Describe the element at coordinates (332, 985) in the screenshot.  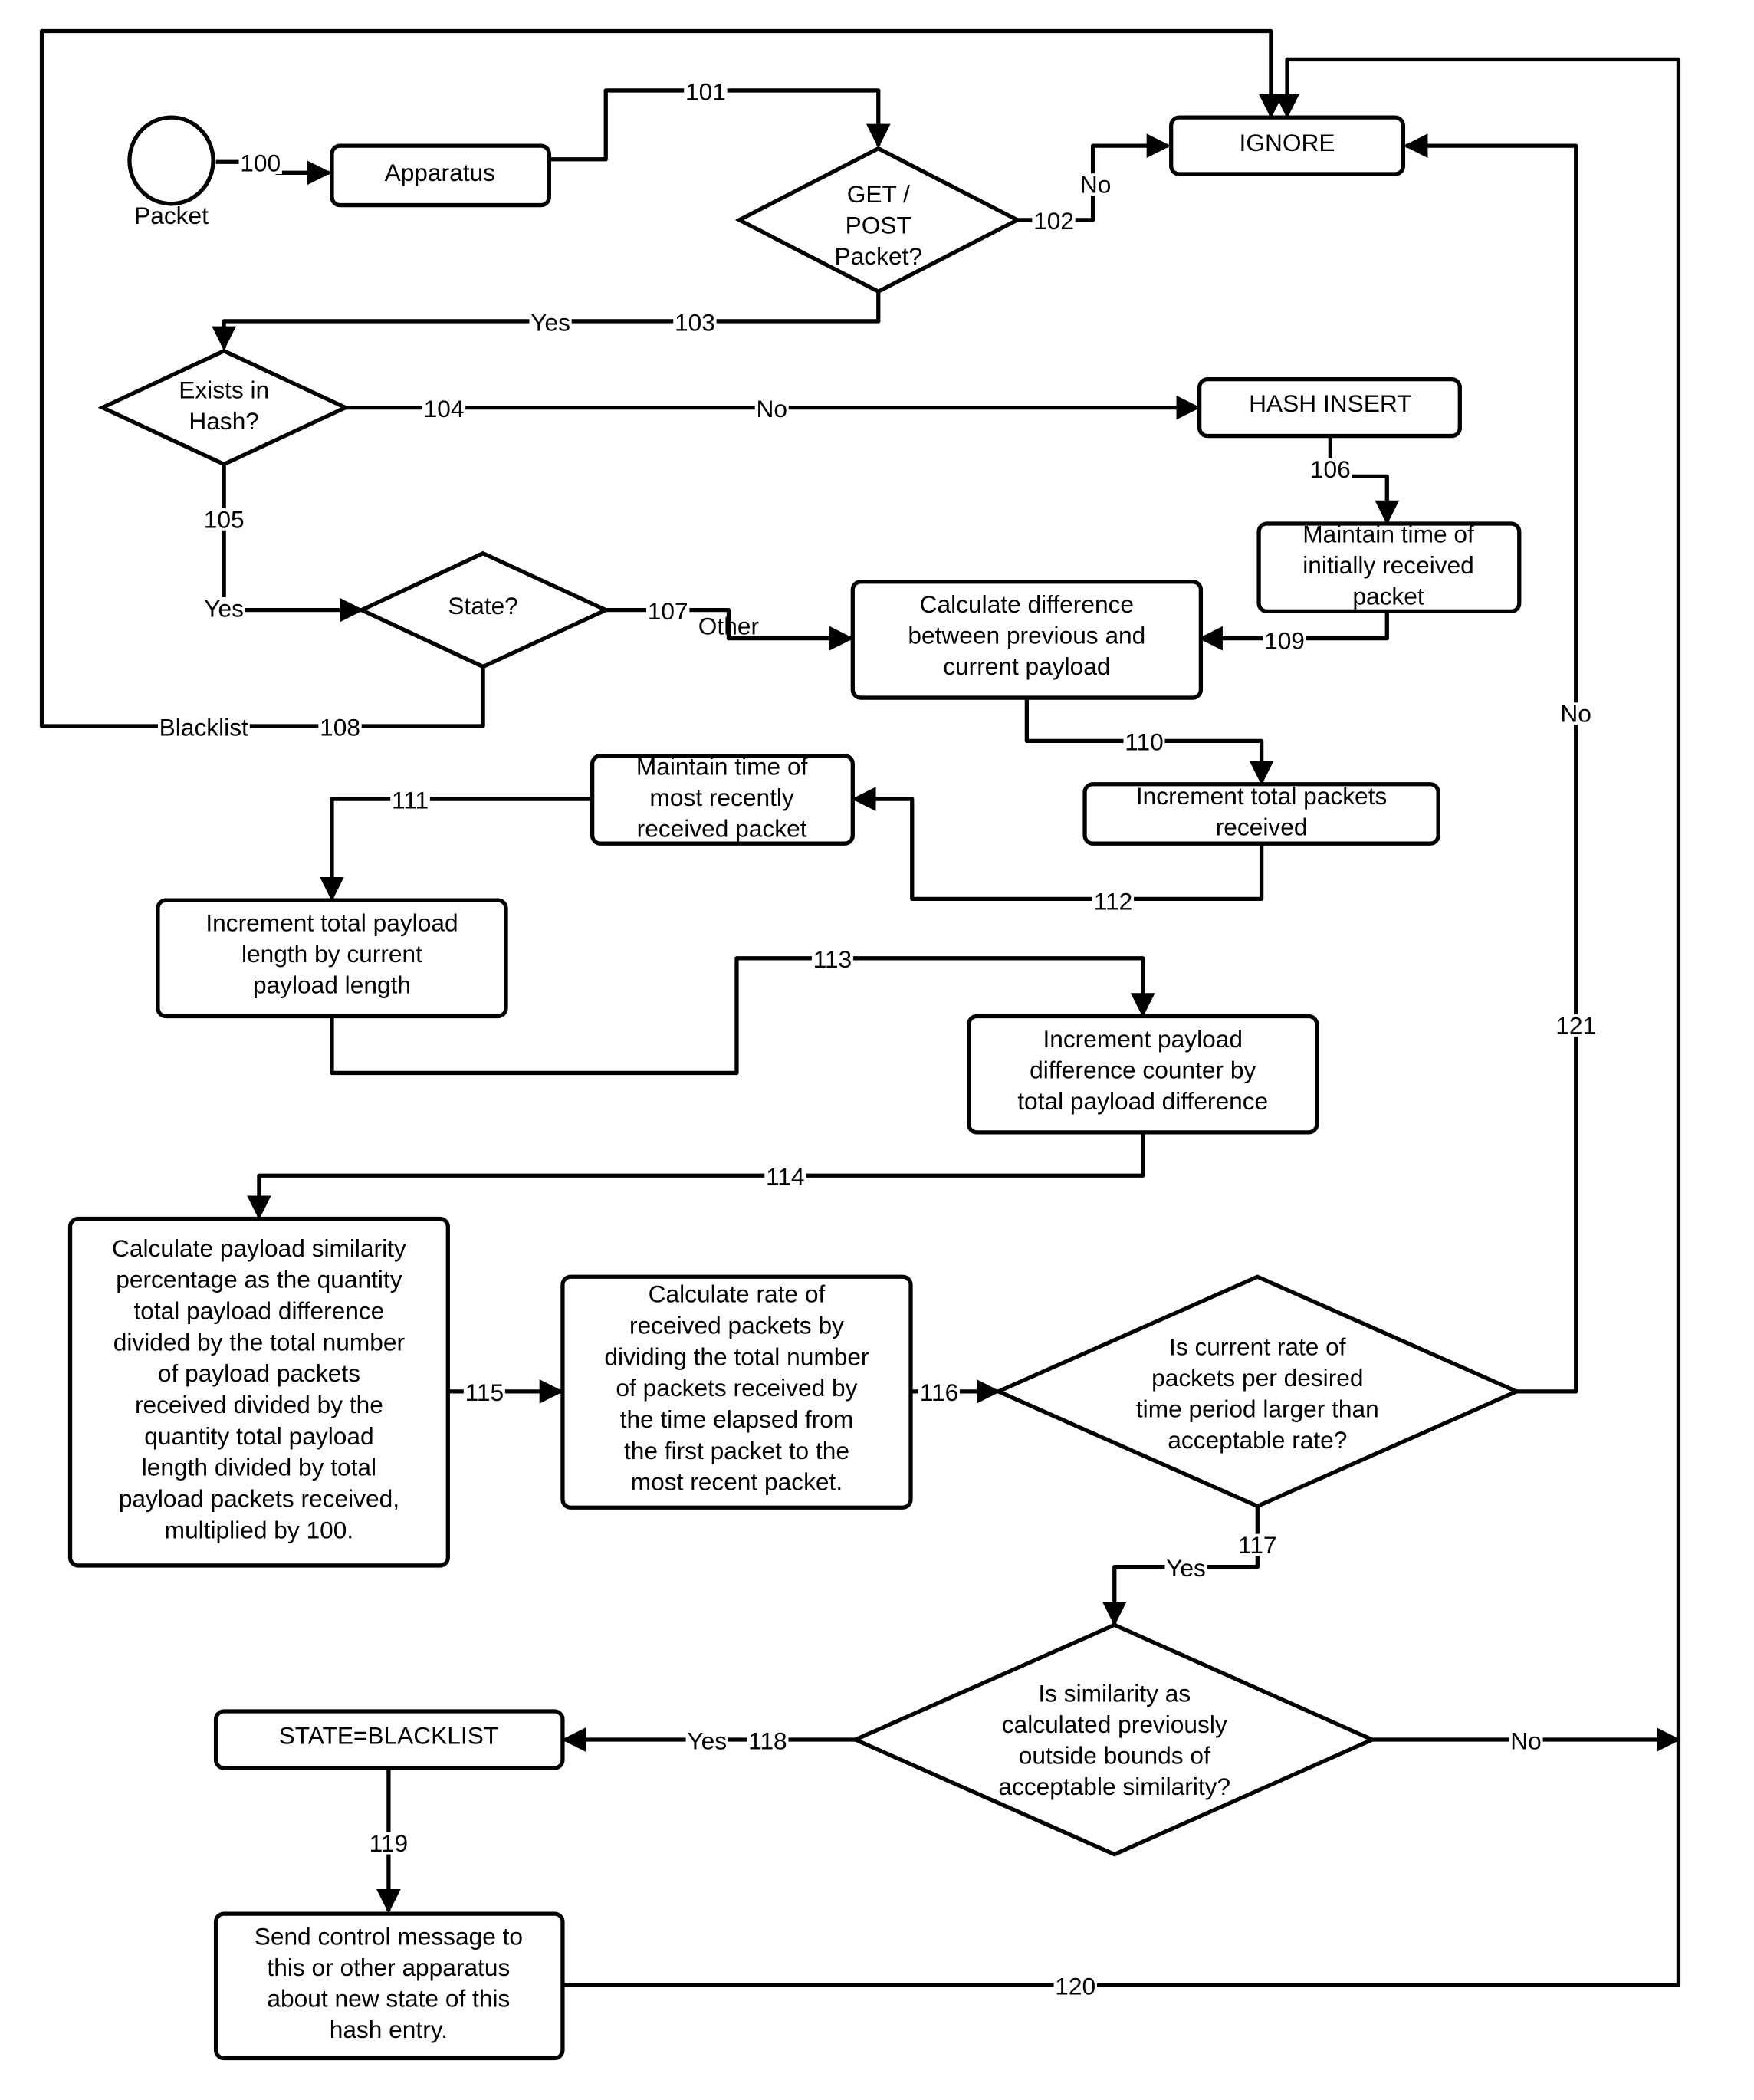
I see `node-text-line: payload length` at that location.